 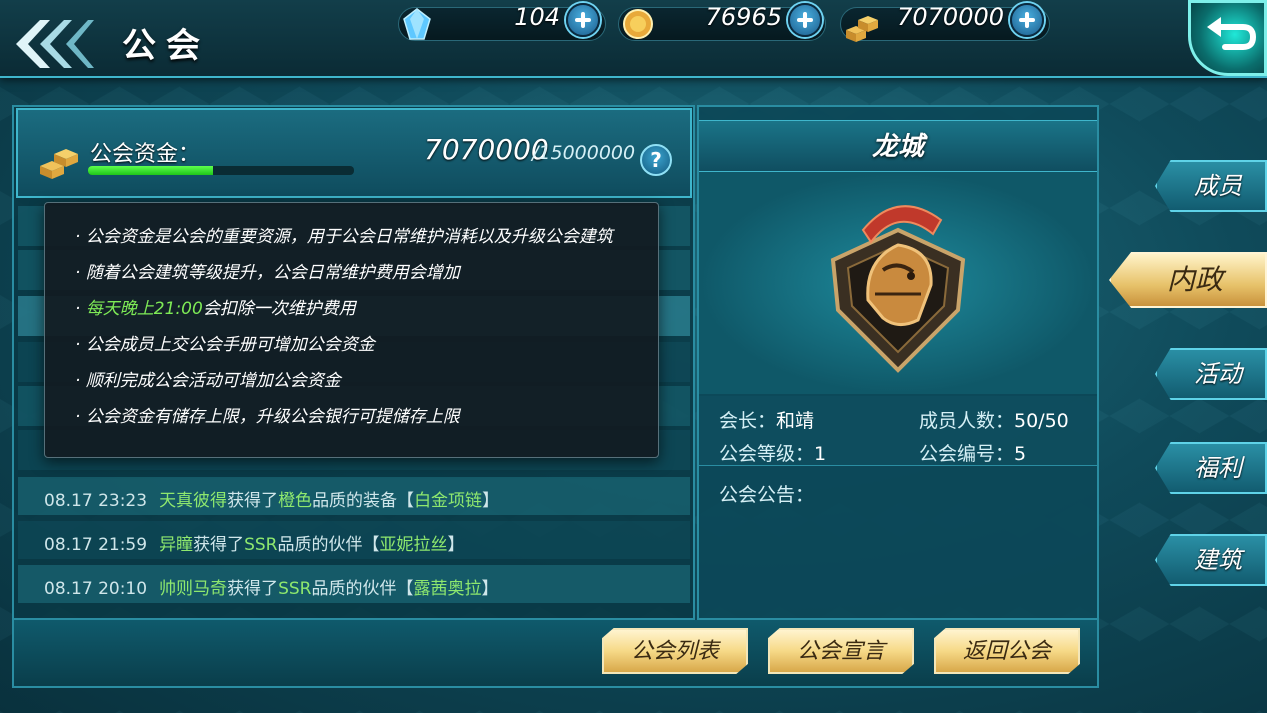 What do you see at coordinates (841, 651) in the screenshot?
I see `guild-declaration-button: 公会宣言` at bounding box center [841, 651].